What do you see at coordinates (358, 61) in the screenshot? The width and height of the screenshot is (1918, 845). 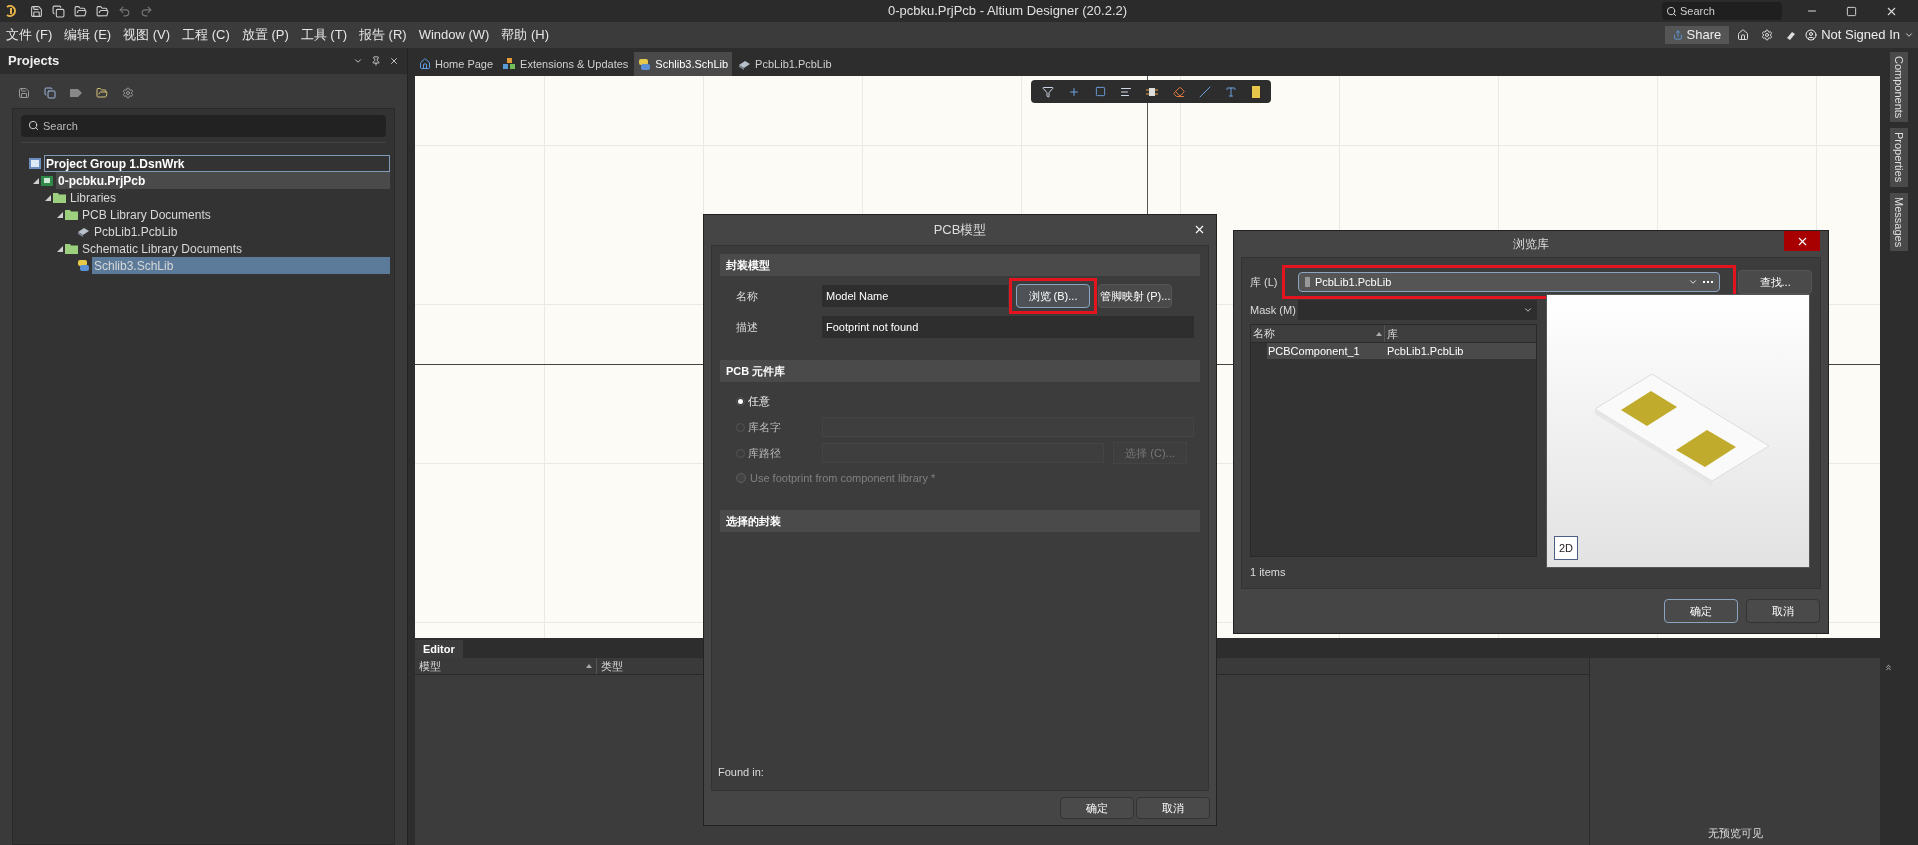 I see `dropdown-icon` at bounding box center [358, 61].